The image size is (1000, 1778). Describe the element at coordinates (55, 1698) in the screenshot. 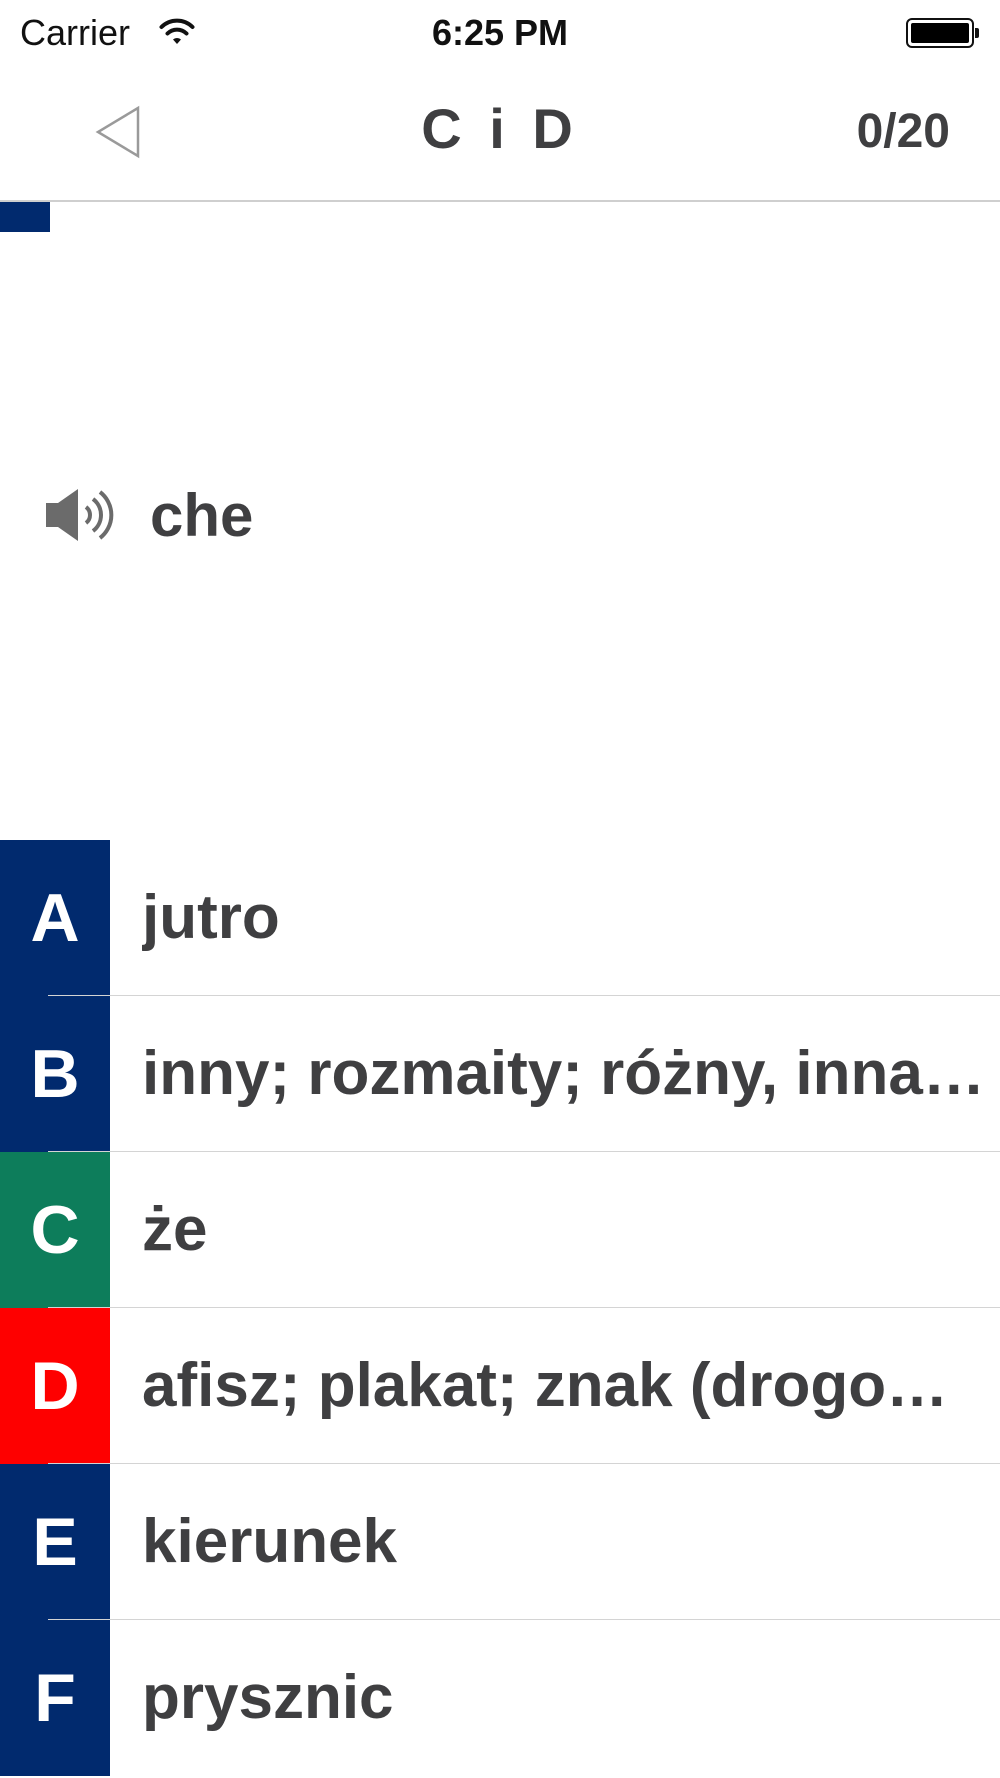

I see `answer-letter: F` at that location.